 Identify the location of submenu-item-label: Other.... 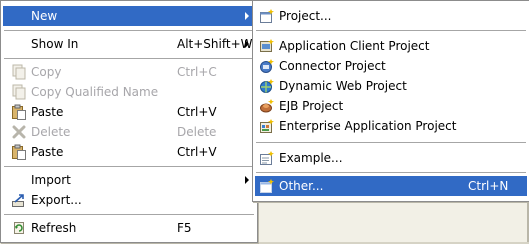
(301, 186).